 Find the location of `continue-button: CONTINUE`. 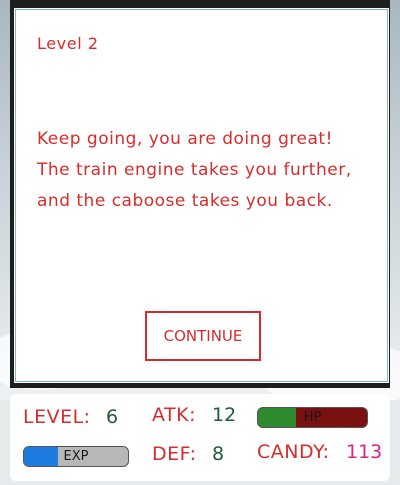

continue-button: CONTINUE is located at coordinates (203, 336).